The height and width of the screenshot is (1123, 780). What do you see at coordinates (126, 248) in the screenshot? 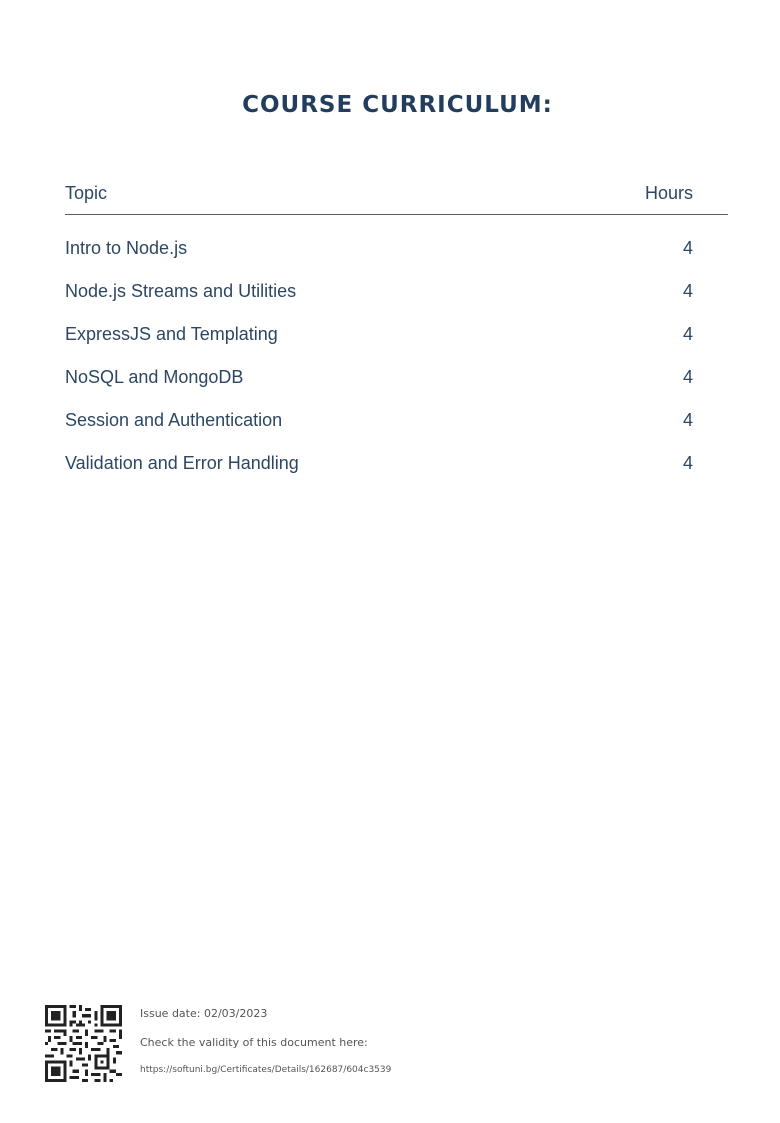
I see `topic-cell: Intro to Node.js` at bounding box center [126, 248].